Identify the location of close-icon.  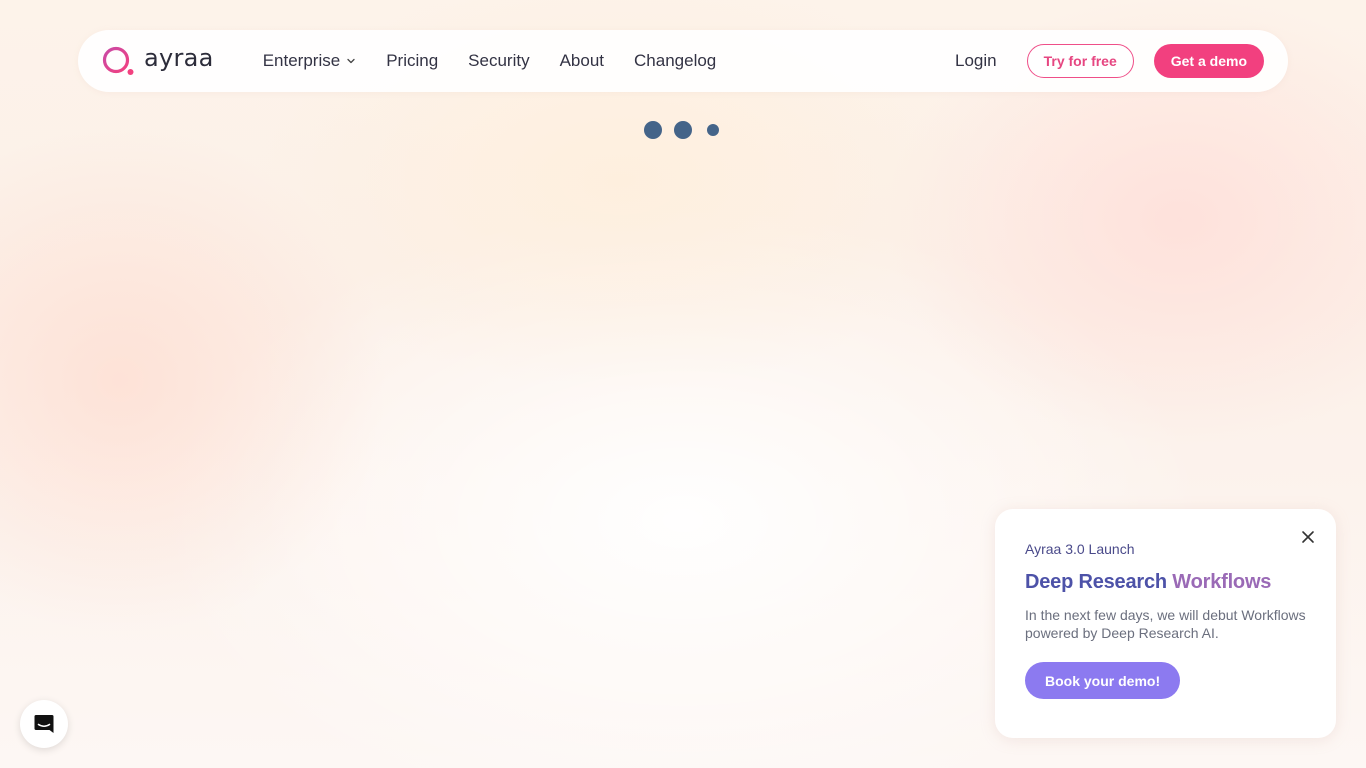
(1308, 537).